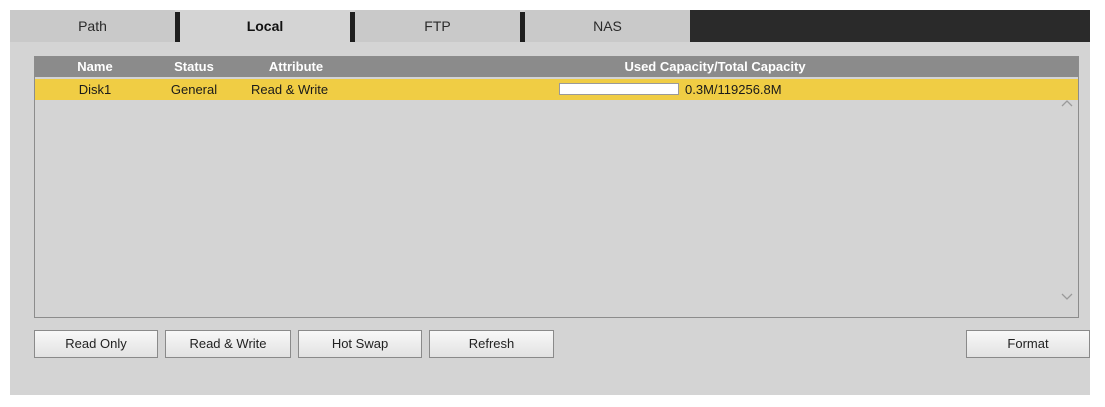 The height and width of the screenshot is (407, 1105). Describe the element at coordinates (360, 344) in the screenshot. I see `hot-swap-button: Hot Swap` at that location.